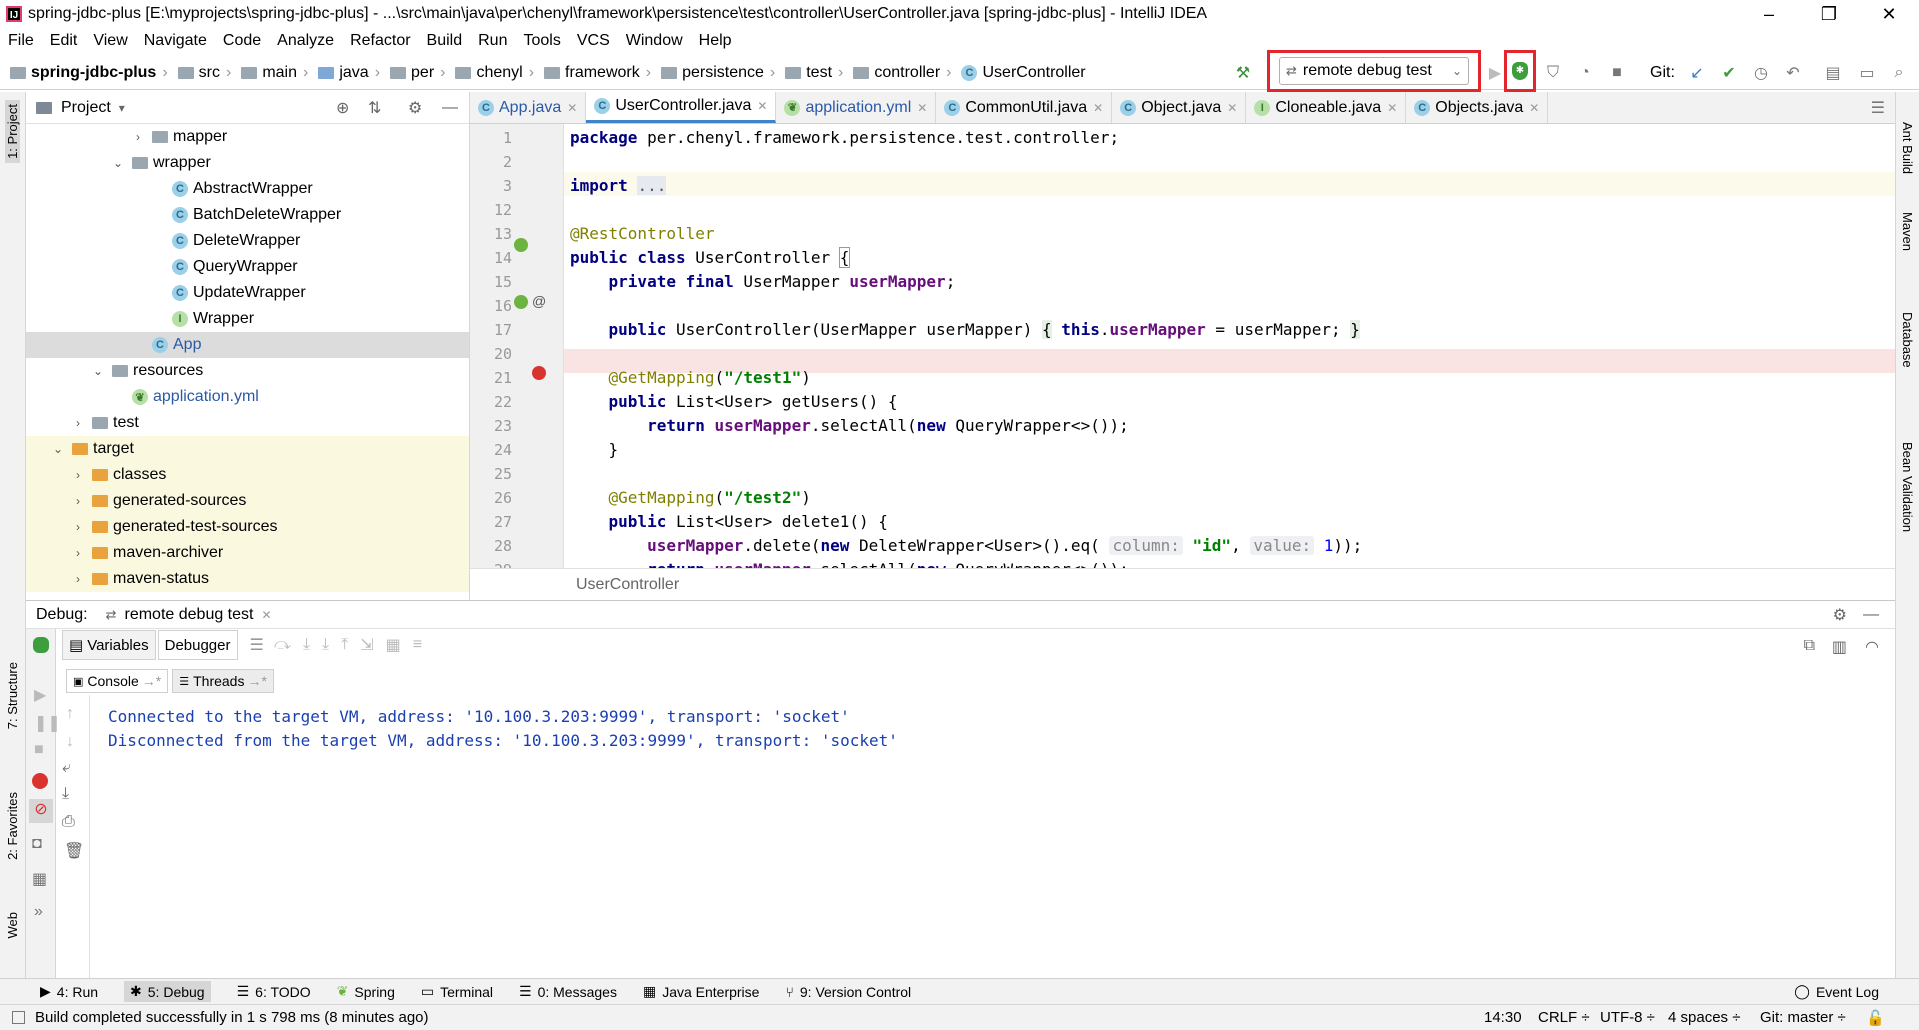 This screenshot has height=1030, width=1919. Describe the element at coordinates (247, 553) in the screenshot. I see `tree-item: › maven-archiver` at that location.